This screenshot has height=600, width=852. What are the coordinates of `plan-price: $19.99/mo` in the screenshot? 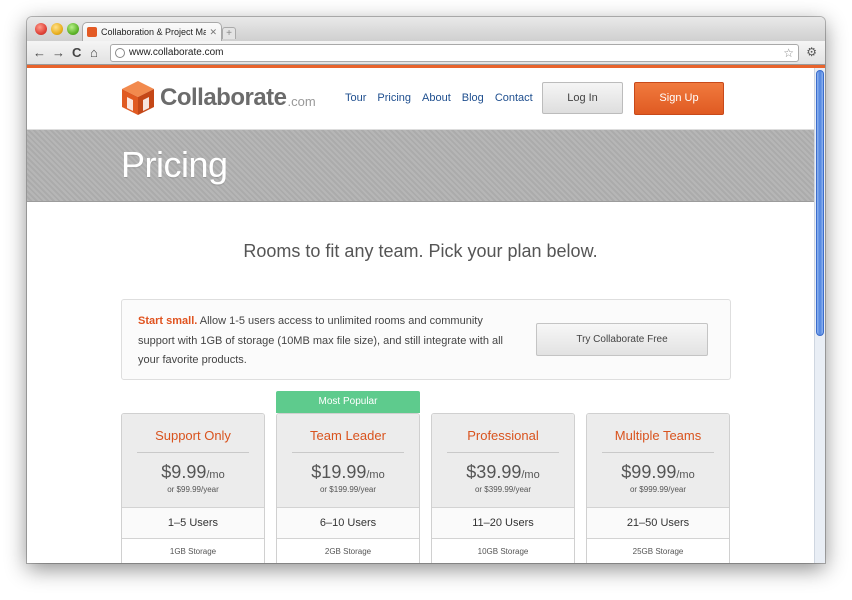 It's located at (348, 472).